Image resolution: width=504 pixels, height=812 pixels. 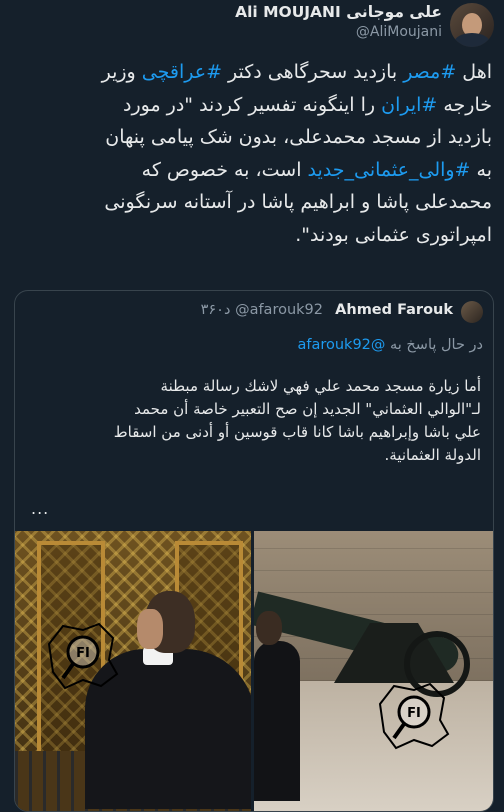 I want to click on quoted-handle-time: ۳۶۰د @afarouk92, so click(x=262, y=310).